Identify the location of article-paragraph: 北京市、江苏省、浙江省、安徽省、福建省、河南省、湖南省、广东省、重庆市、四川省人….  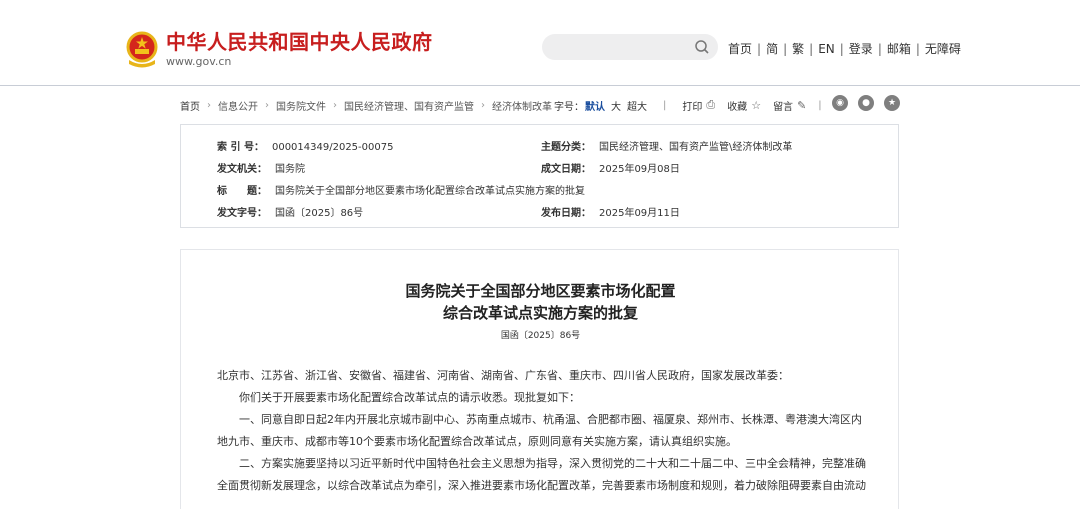
(503, 375).